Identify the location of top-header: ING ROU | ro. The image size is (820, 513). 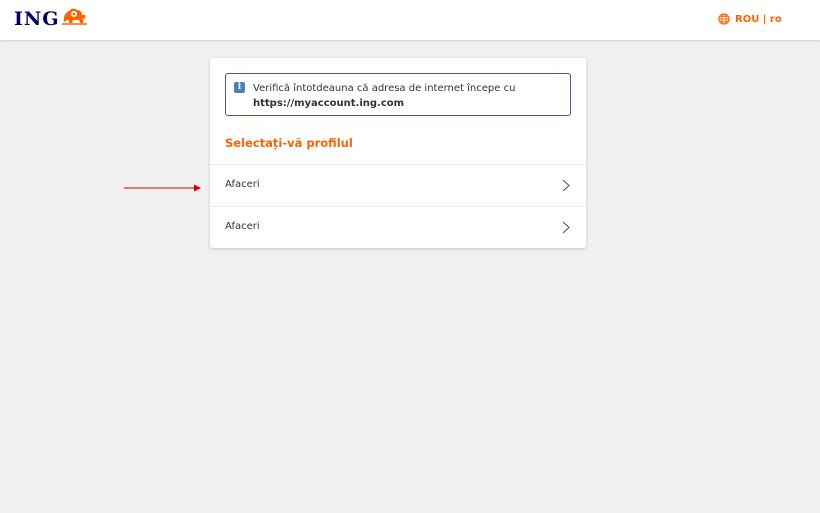
(410, 20).